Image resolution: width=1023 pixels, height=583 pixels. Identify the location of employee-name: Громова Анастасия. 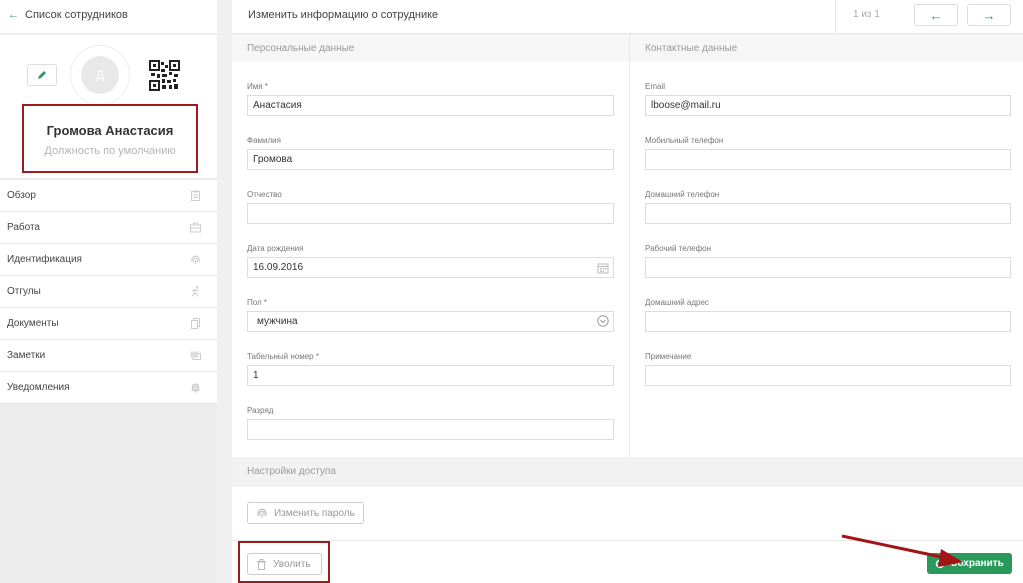
(110, 130).